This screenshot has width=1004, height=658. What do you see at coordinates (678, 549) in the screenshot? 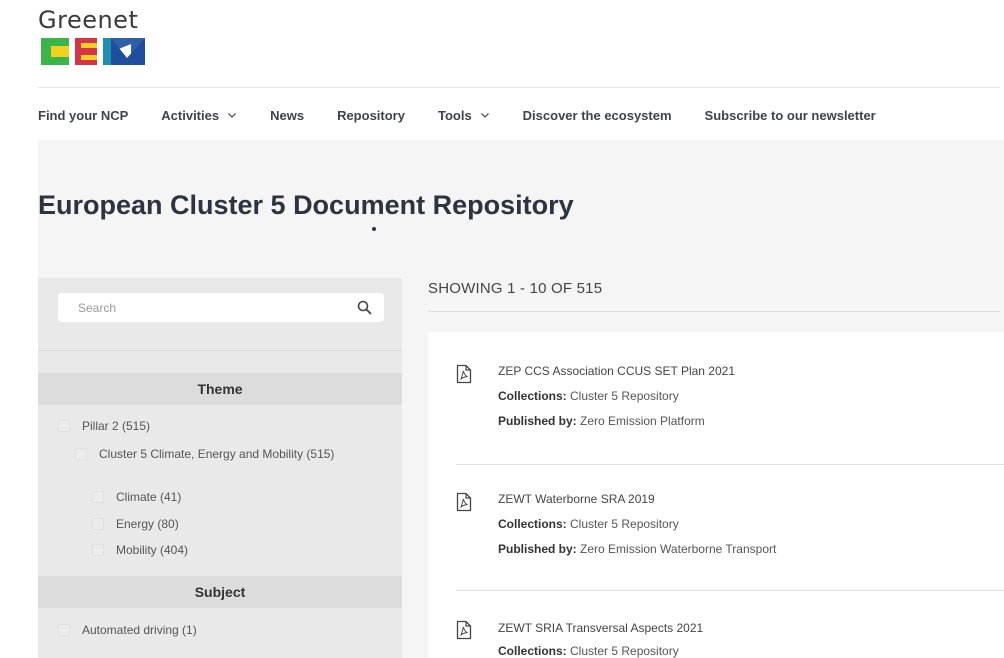
I see `meta-value: Zero Emission Waterborne Transport` at bounding box center [678, 549].